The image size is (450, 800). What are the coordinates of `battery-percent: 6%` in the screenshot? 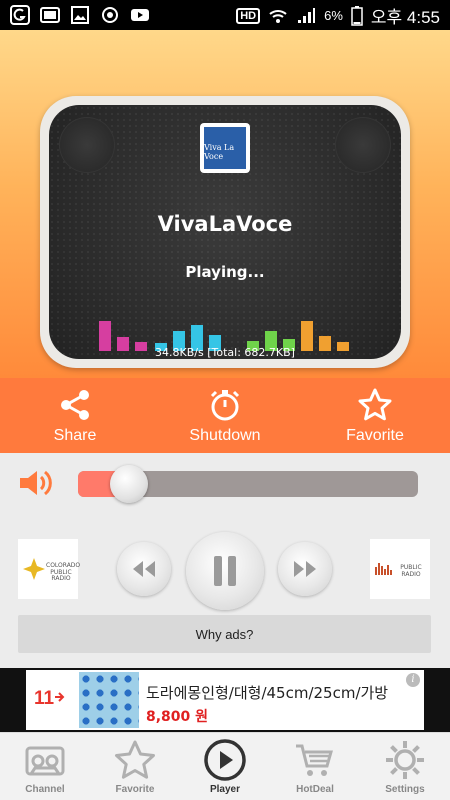 It's located at (333, 15).